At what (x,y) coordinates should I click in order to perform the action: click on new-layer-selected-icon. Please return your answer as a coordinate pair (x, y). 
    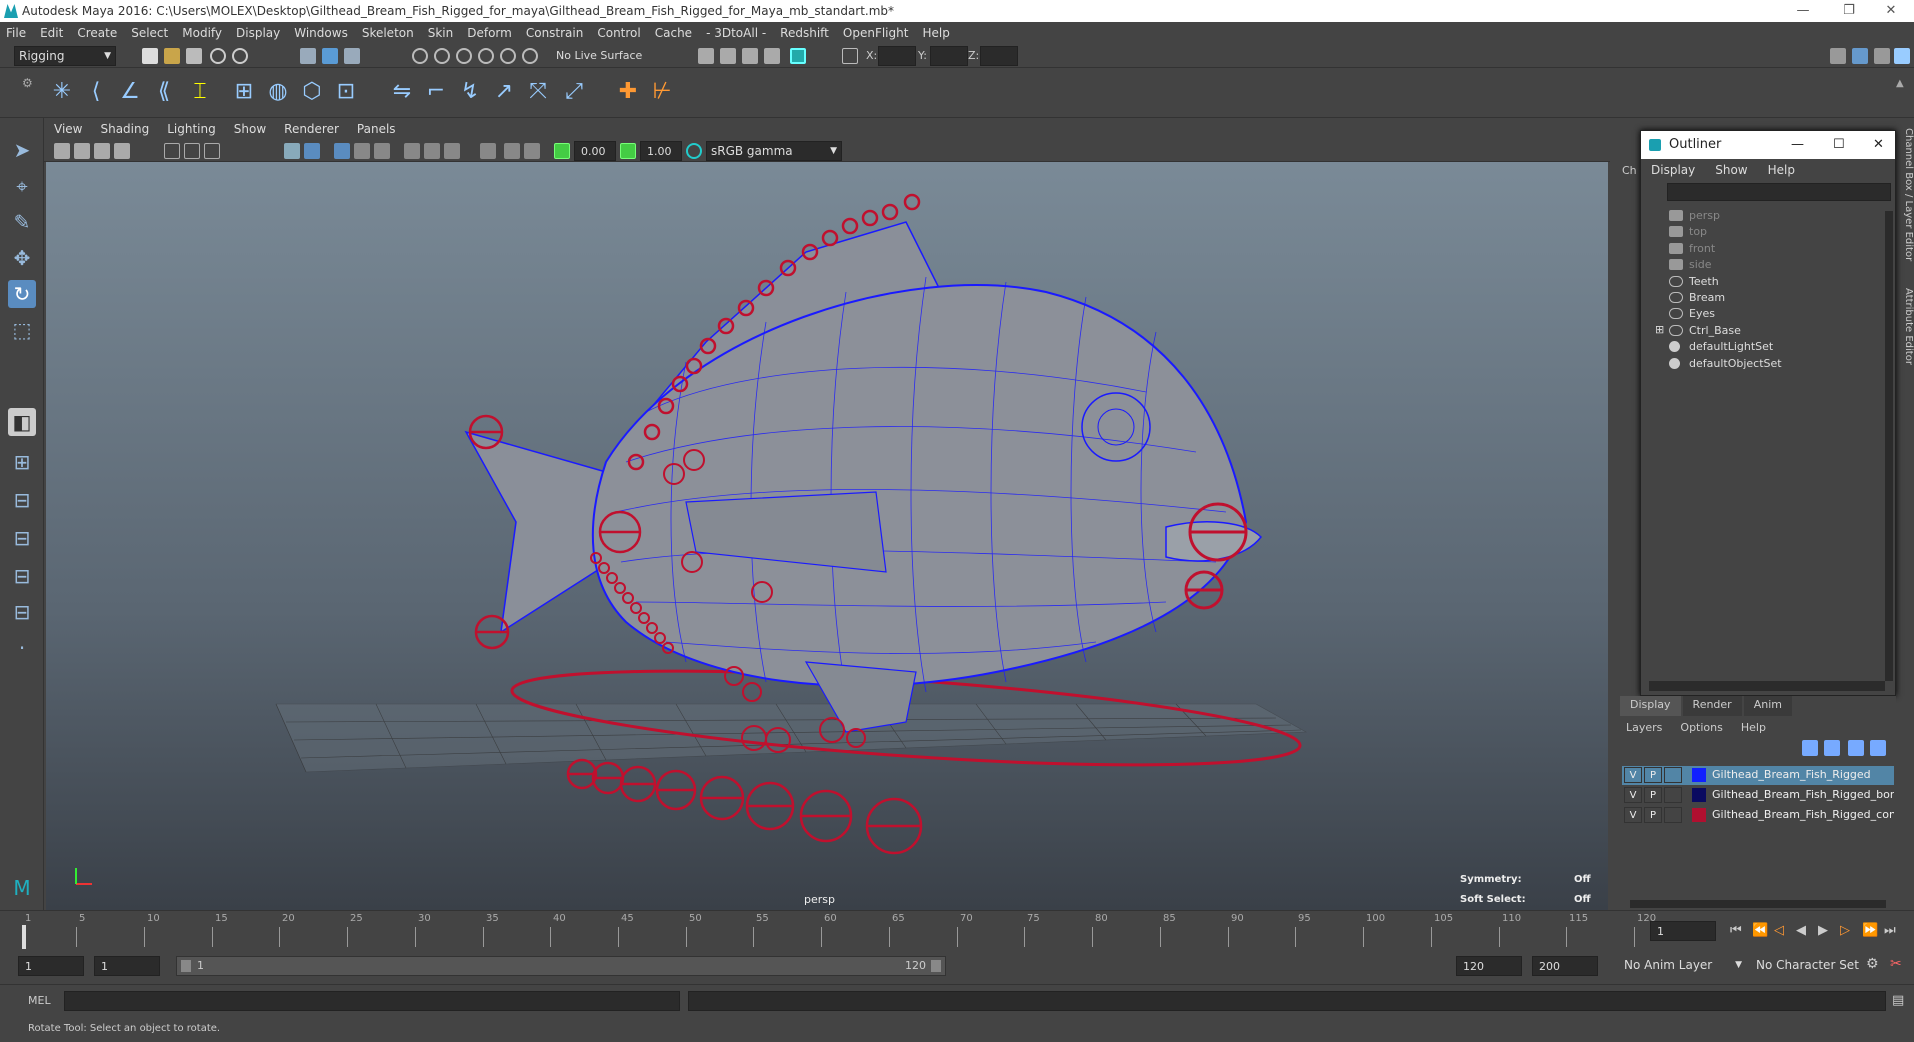
    Looking at the image, I should click on (1878, 748).